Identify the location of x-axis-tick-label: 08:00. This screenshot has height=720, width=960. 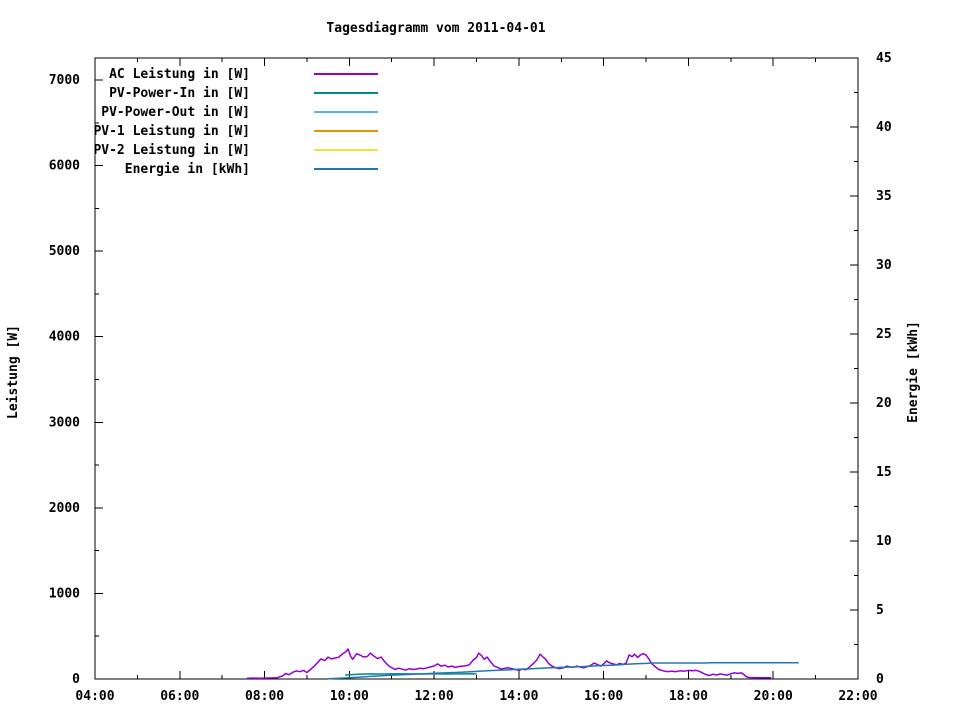
(264, 696).